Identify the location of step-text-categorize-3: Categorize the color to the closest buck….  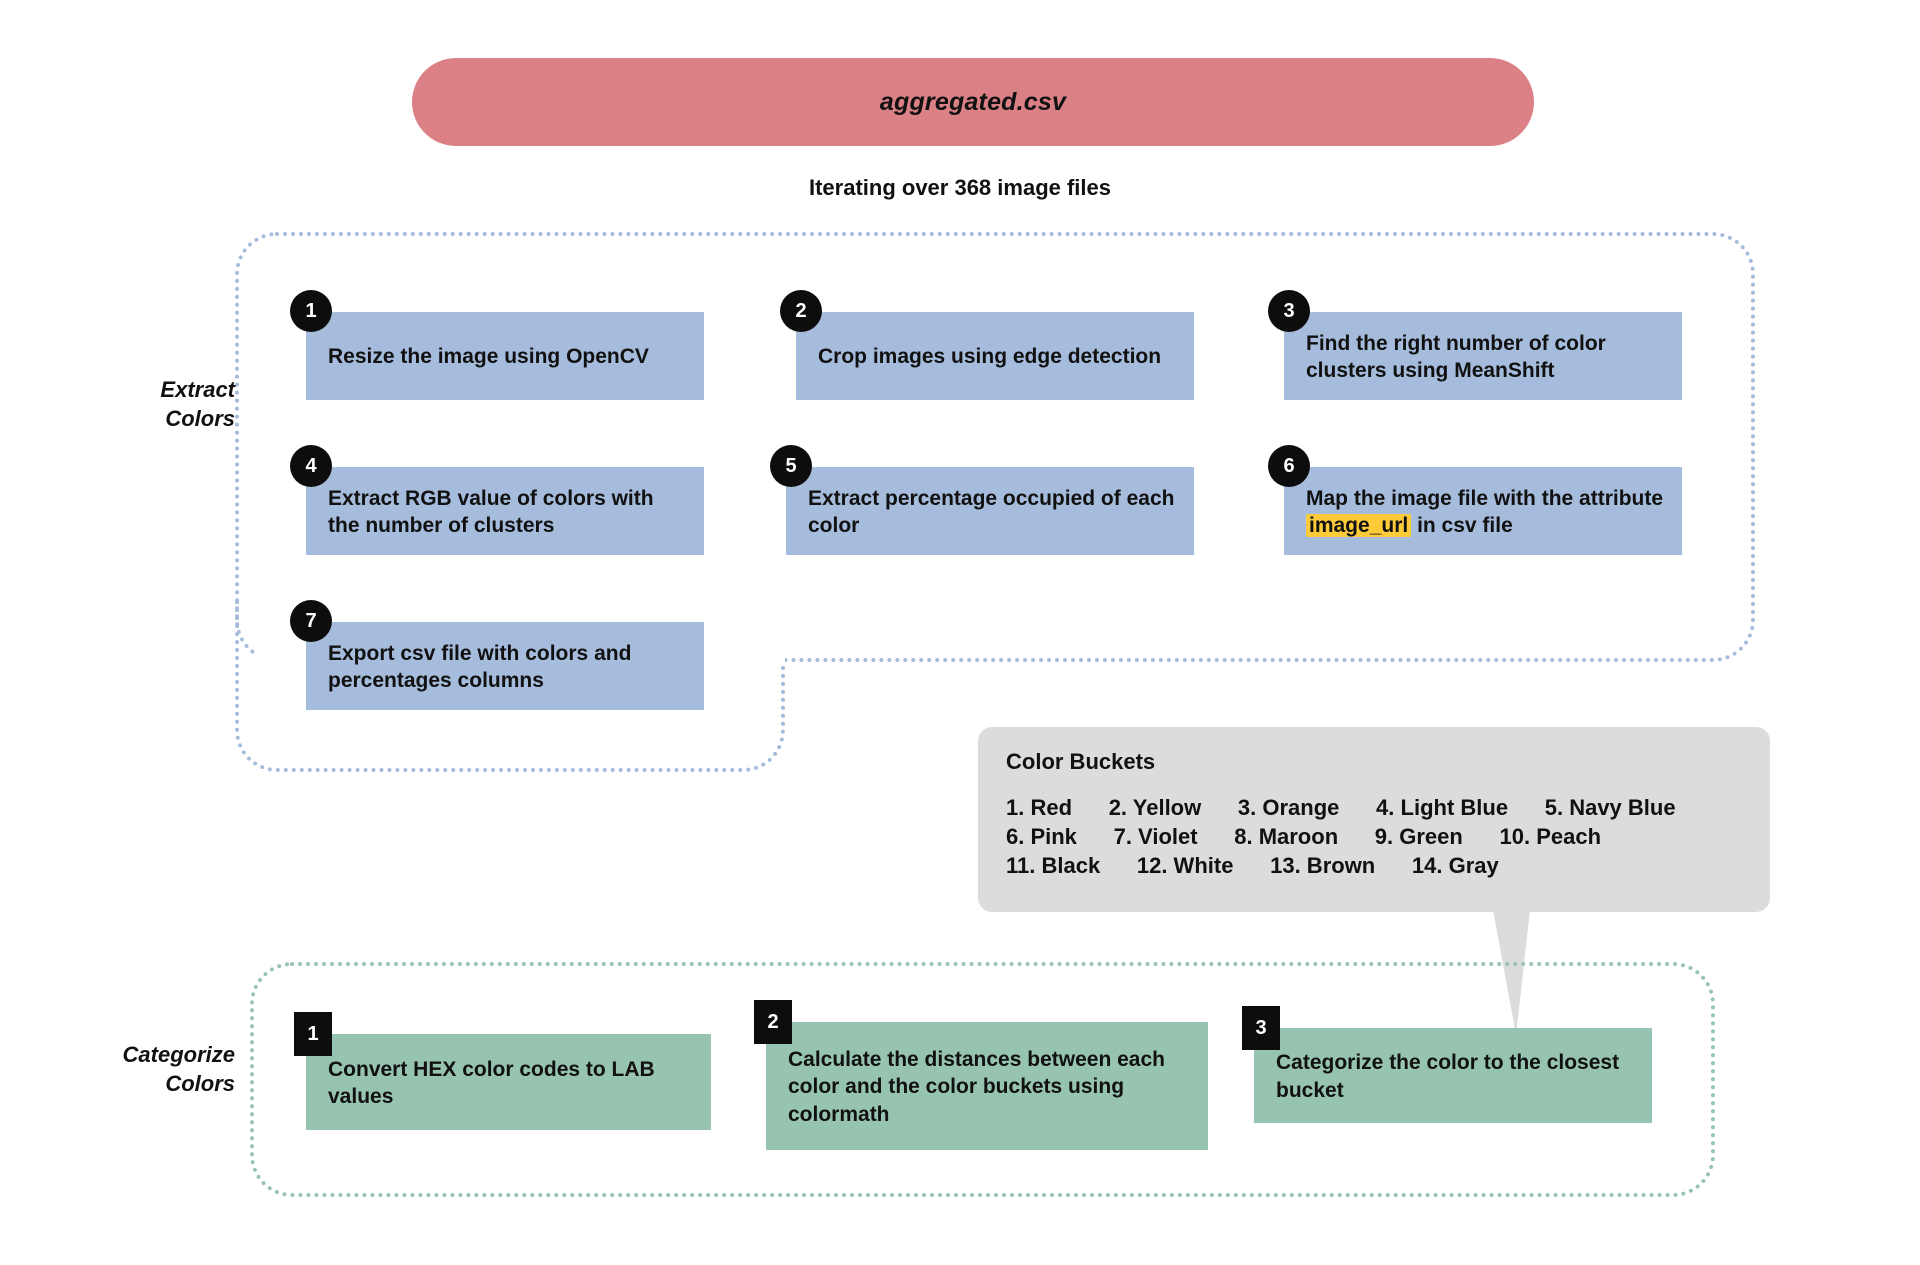
(1448, 1076).